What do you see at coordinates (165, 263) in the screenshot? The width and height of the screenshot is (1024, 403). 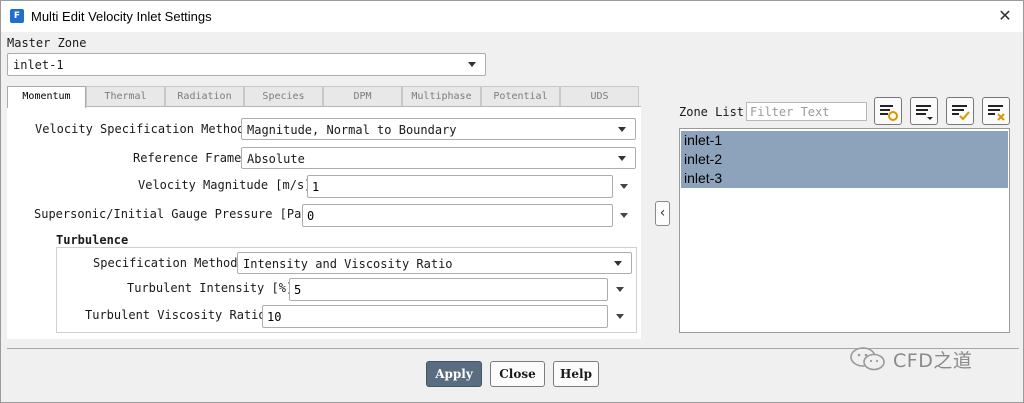 I see `turbulence-spec-method-label: Specification Method` at bounding box center [165, 263].